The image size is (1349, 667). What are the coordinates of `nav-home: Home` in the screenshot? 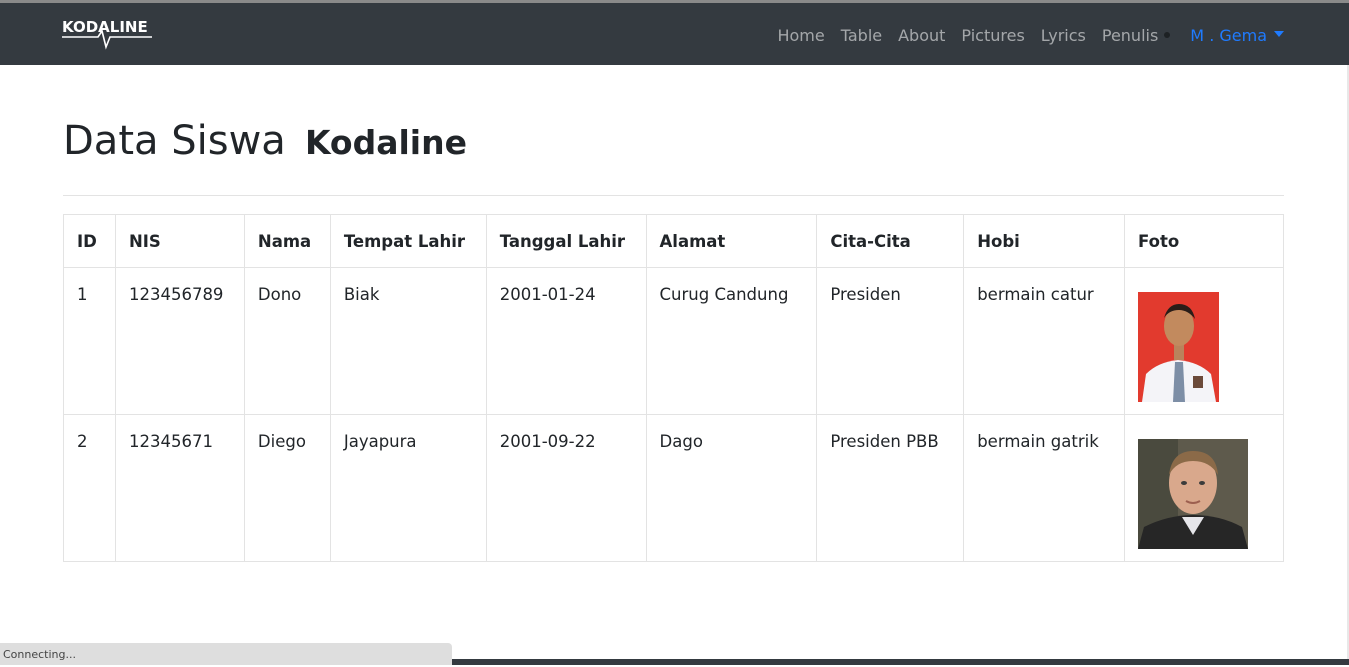 It's located at (800, 35).